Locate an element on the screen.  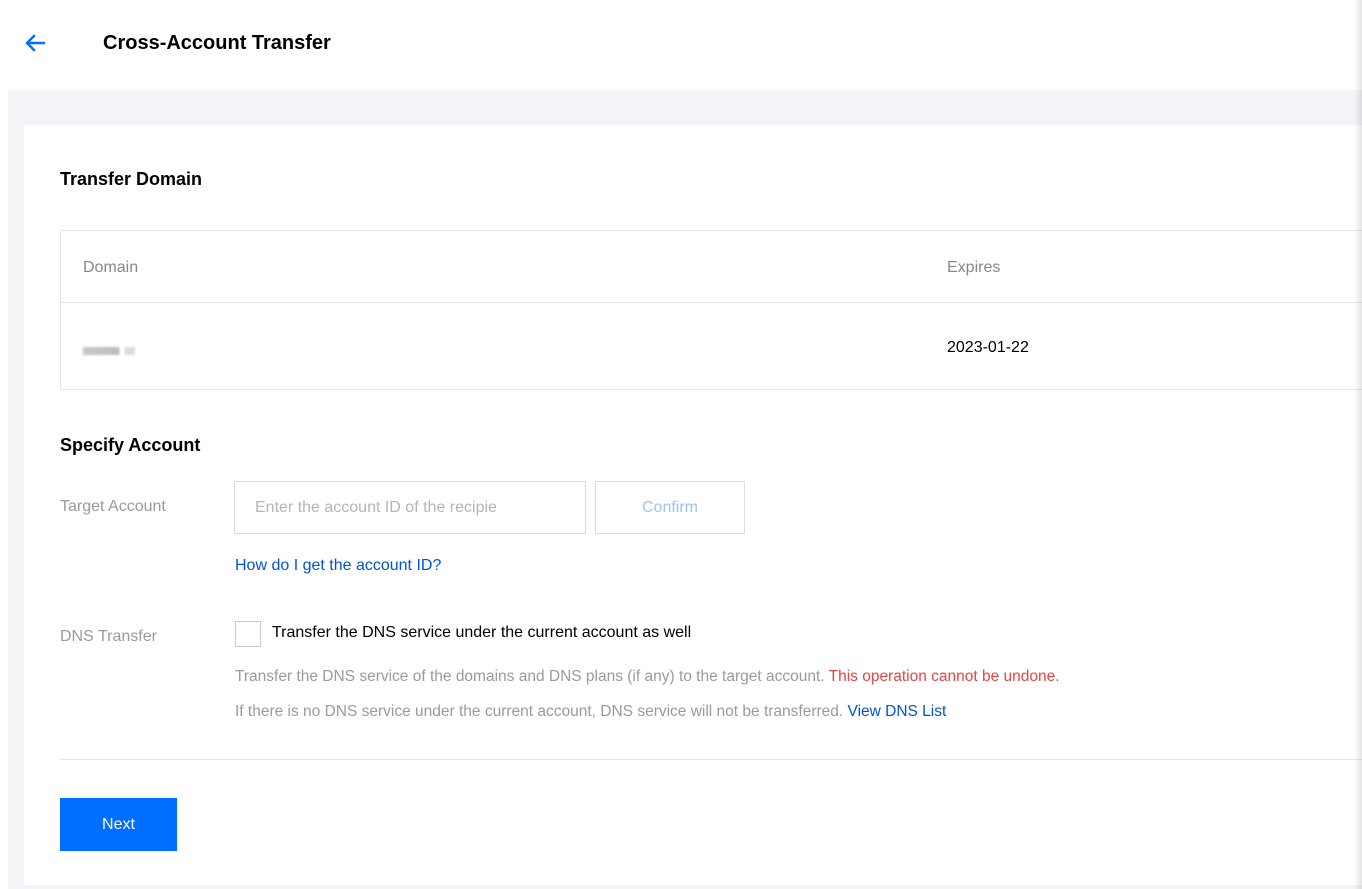
table-header: Domain Expires is located at coordinates (711, 267).